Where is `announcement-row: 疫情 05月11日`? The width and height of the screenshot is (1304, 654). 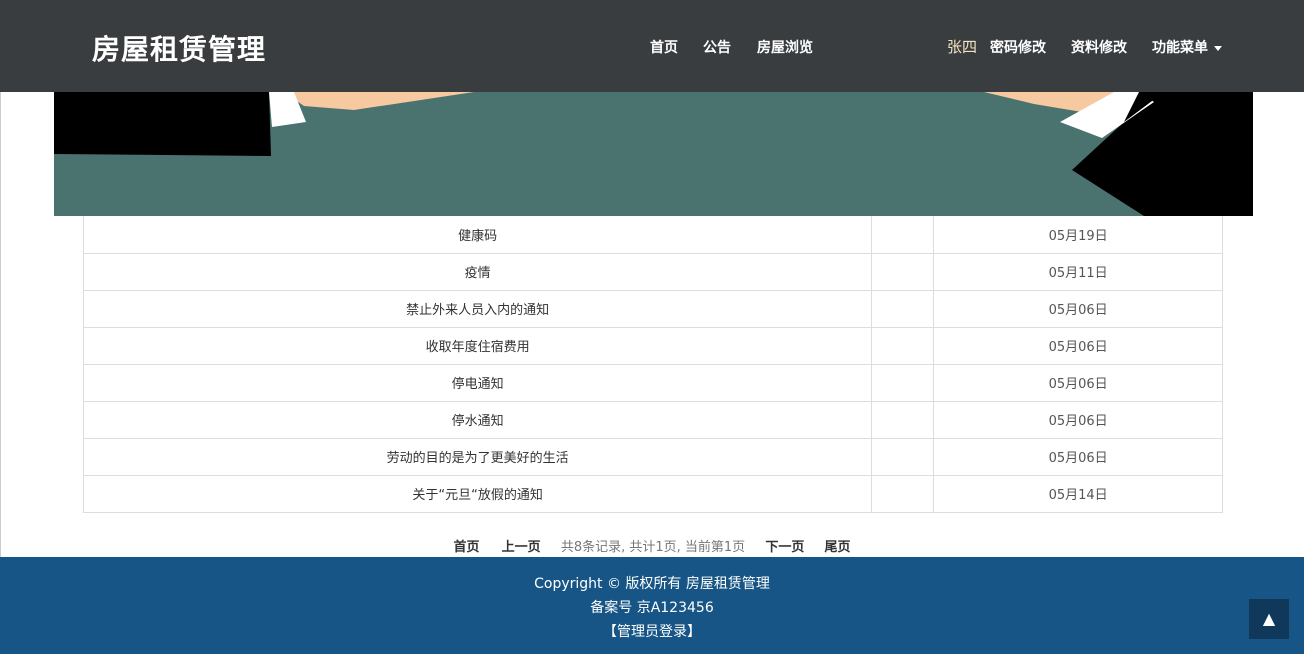
announcement-row: 疫情 05月11日 is located at coordinates (652, 271).